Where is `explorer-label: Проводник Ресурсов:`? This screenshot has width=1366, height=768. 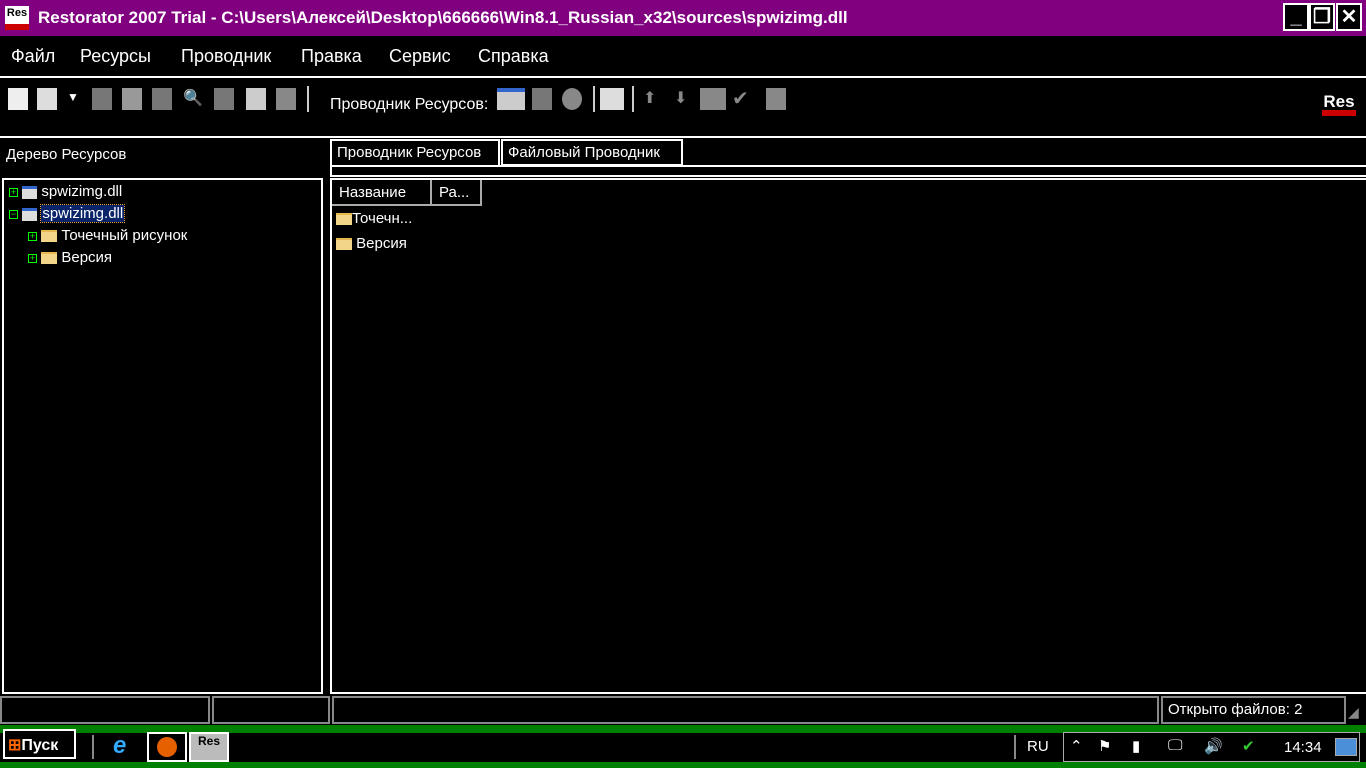 explorer-label: Проводник Ресурсов: is located at coordinates (409, 104).